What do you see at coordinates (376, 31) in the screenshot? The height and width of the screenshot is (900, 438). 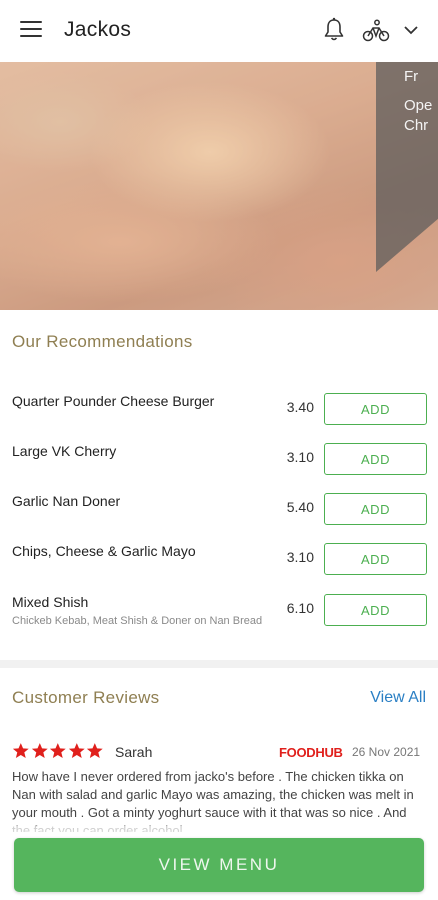 I see `delivery-rider-icon` at bounding box center [376, 31].